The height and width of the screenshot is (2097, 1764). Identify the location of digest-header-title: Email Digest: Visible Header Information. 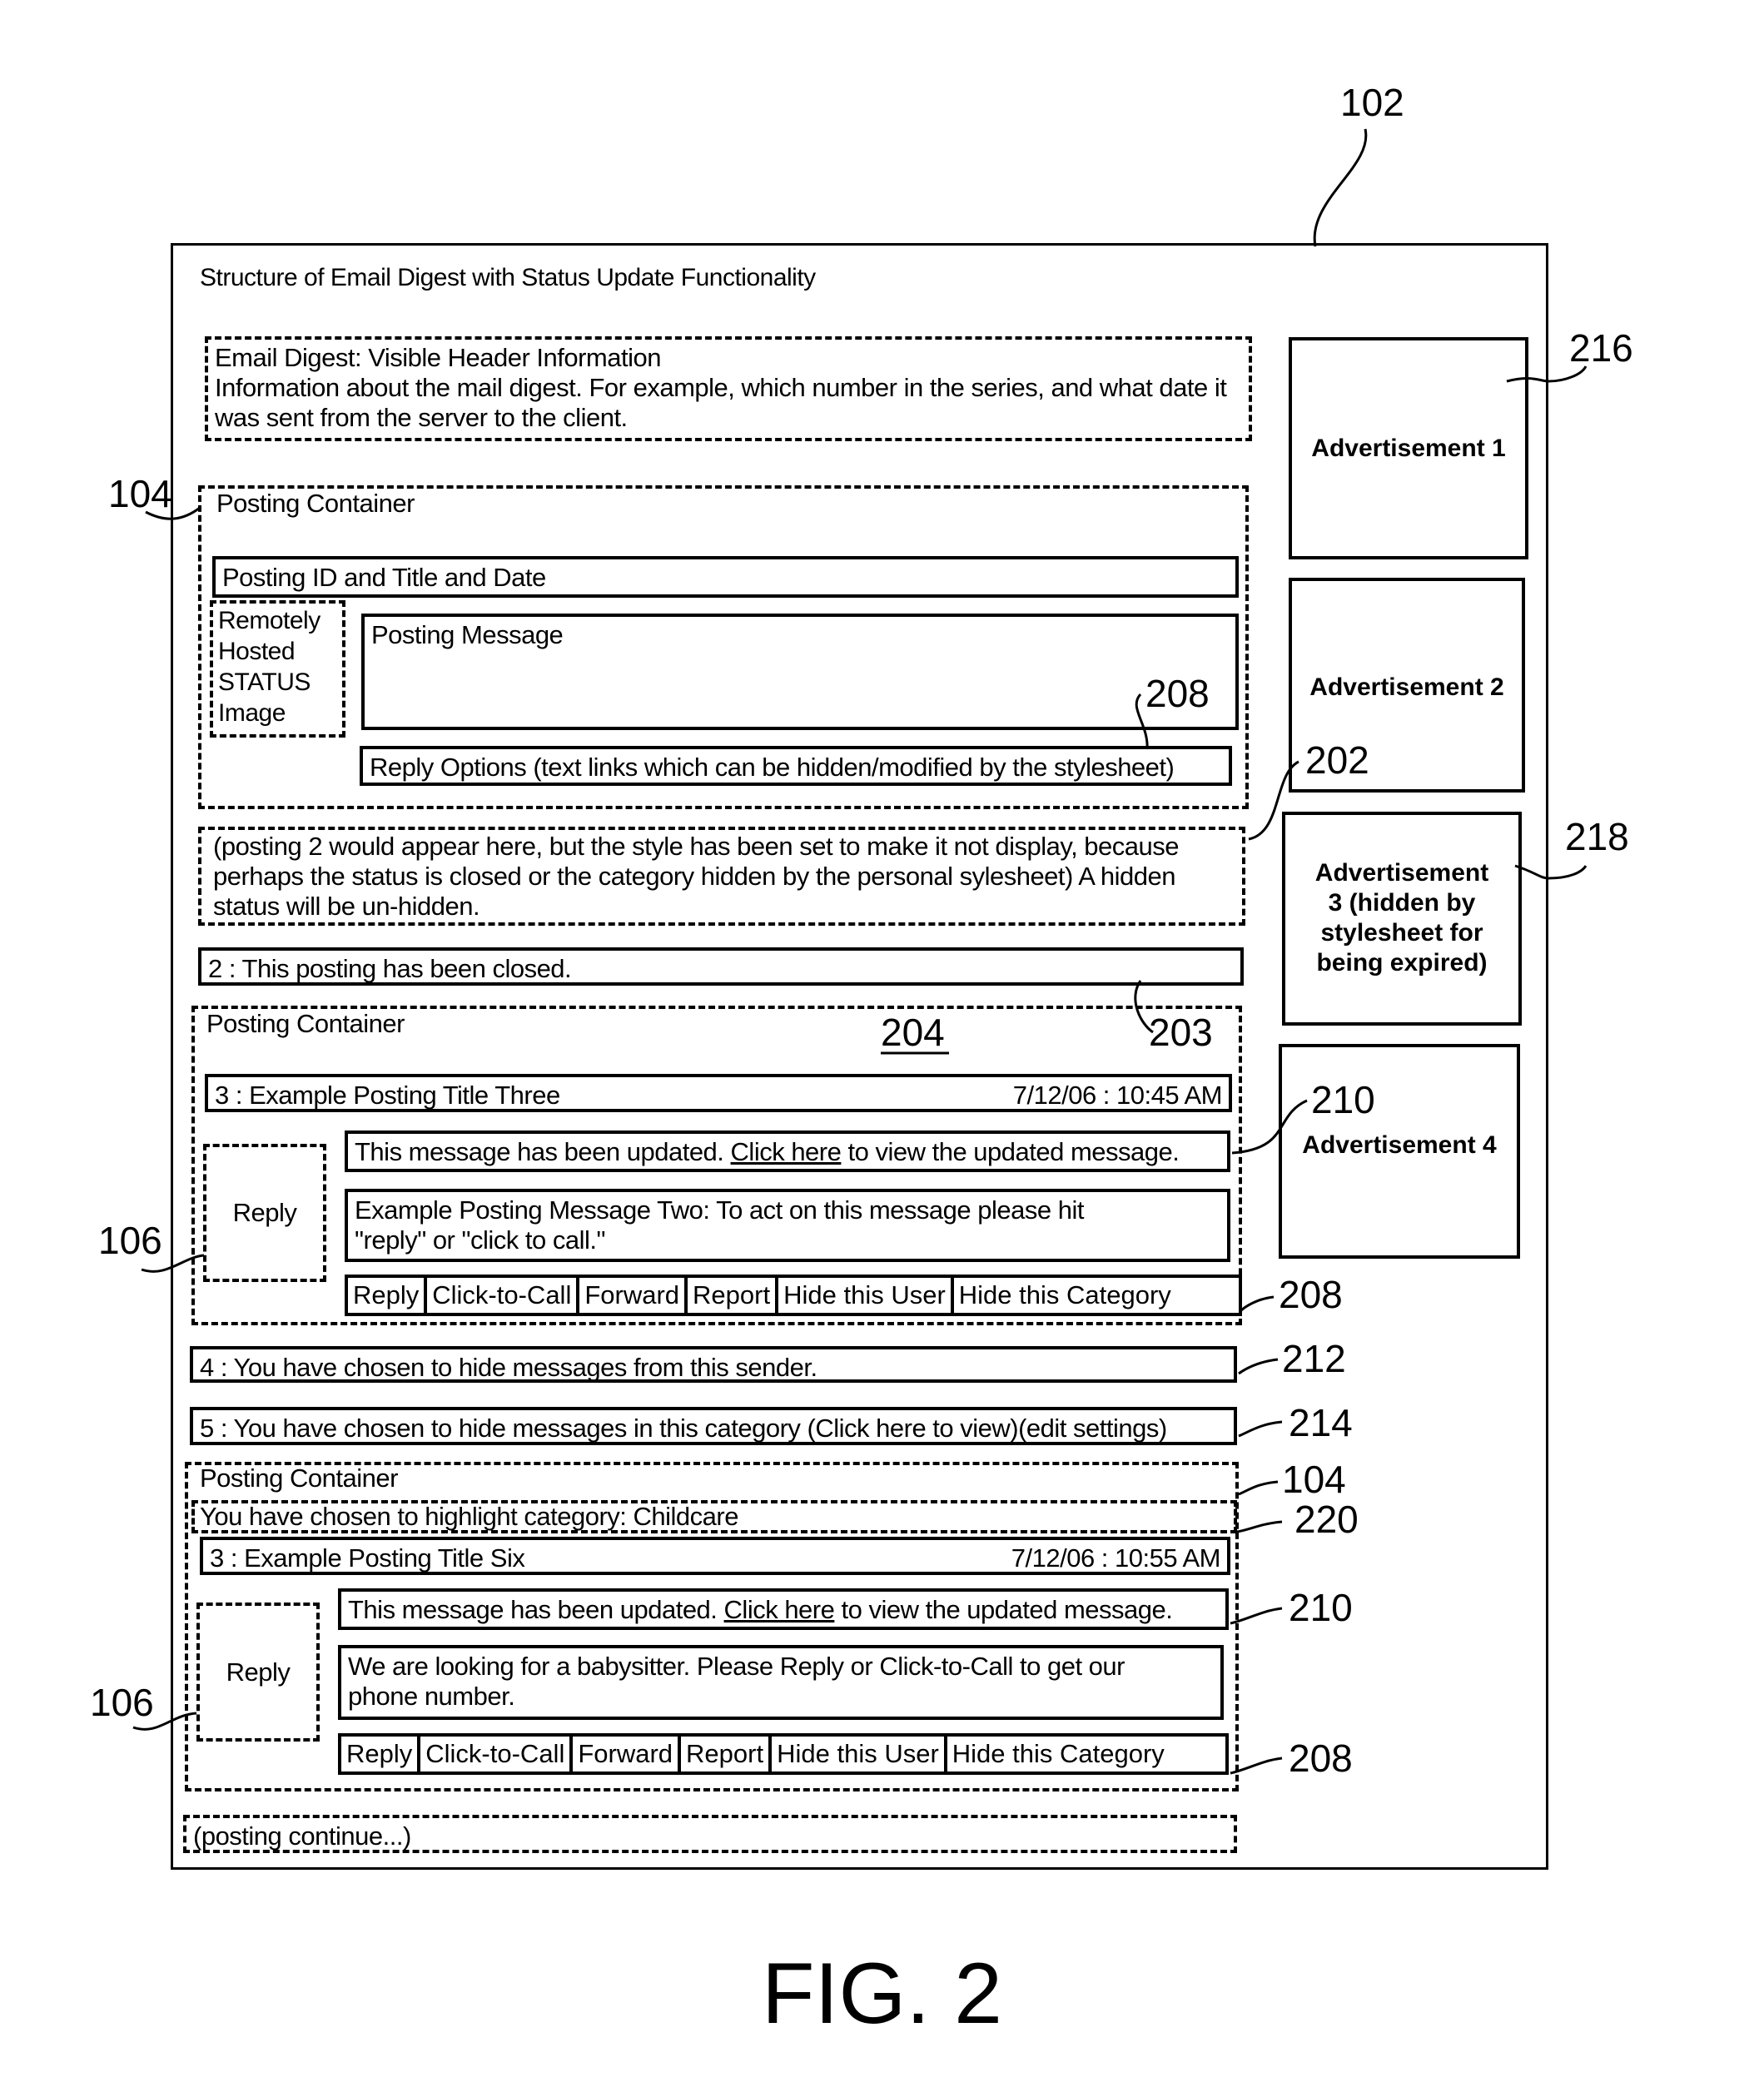
(438, 358).